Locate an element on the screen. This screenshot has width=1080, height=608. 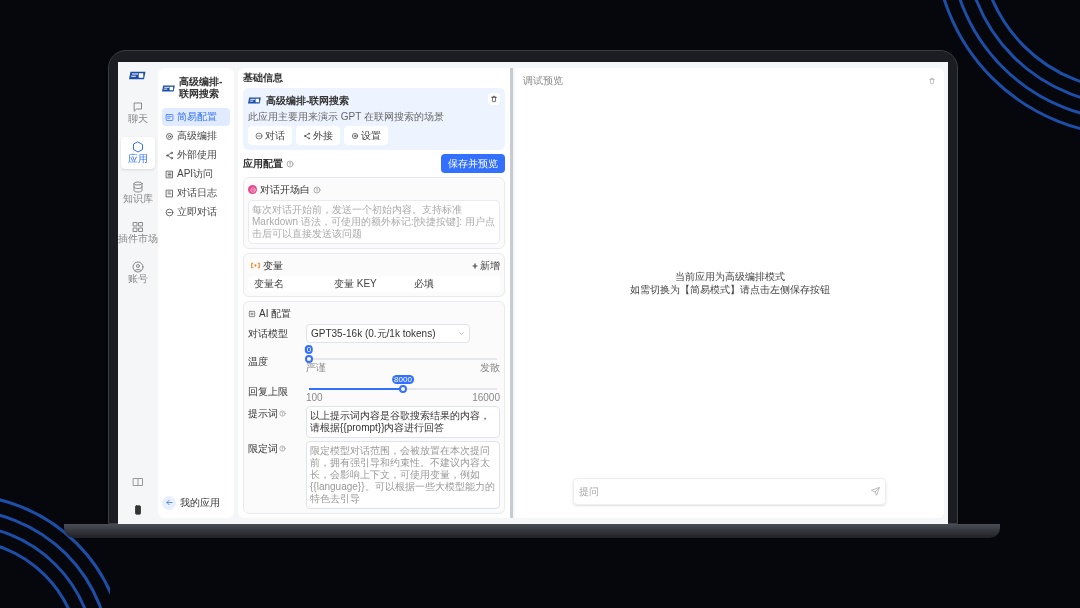
variable-icon is located at coordinates (255, 265).